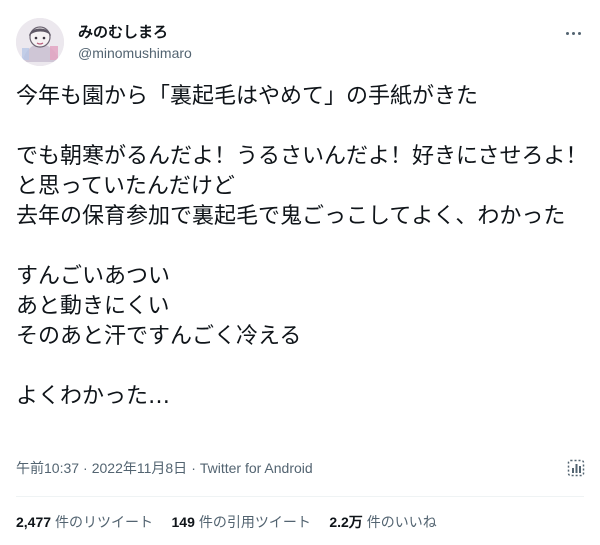 The width and height of the screenshot is (600, 545). Describe the element at coordinates (135, 53) in the screenshot. I see `author-handle: @minomushimaro` at that location.